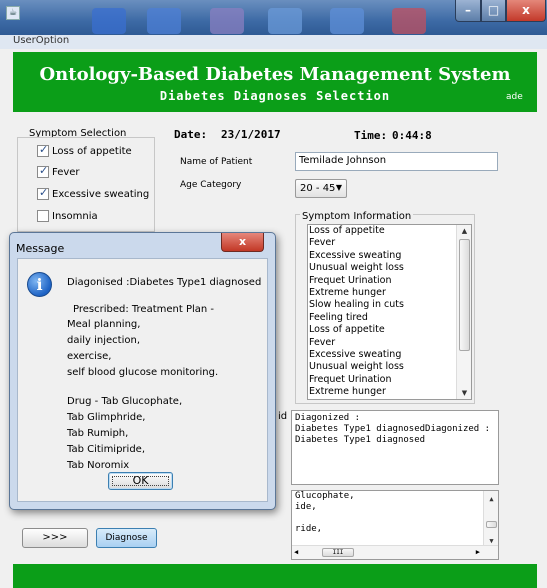 The image size is (547, 588). Describe the element at coordinates (283, 416) in the screenshot. I see `label-fragment: id` at that location.